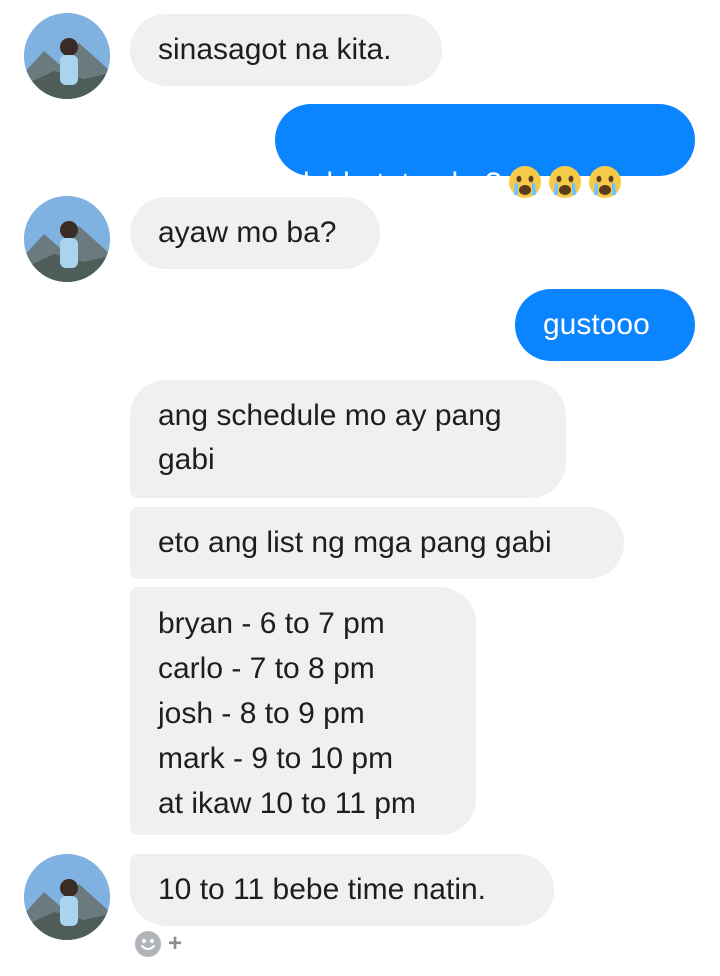 The height and width of the screenshot is (976, 720). I want to click on message-bubble-incoming: ayaw mo ba?, so click(255, 233).